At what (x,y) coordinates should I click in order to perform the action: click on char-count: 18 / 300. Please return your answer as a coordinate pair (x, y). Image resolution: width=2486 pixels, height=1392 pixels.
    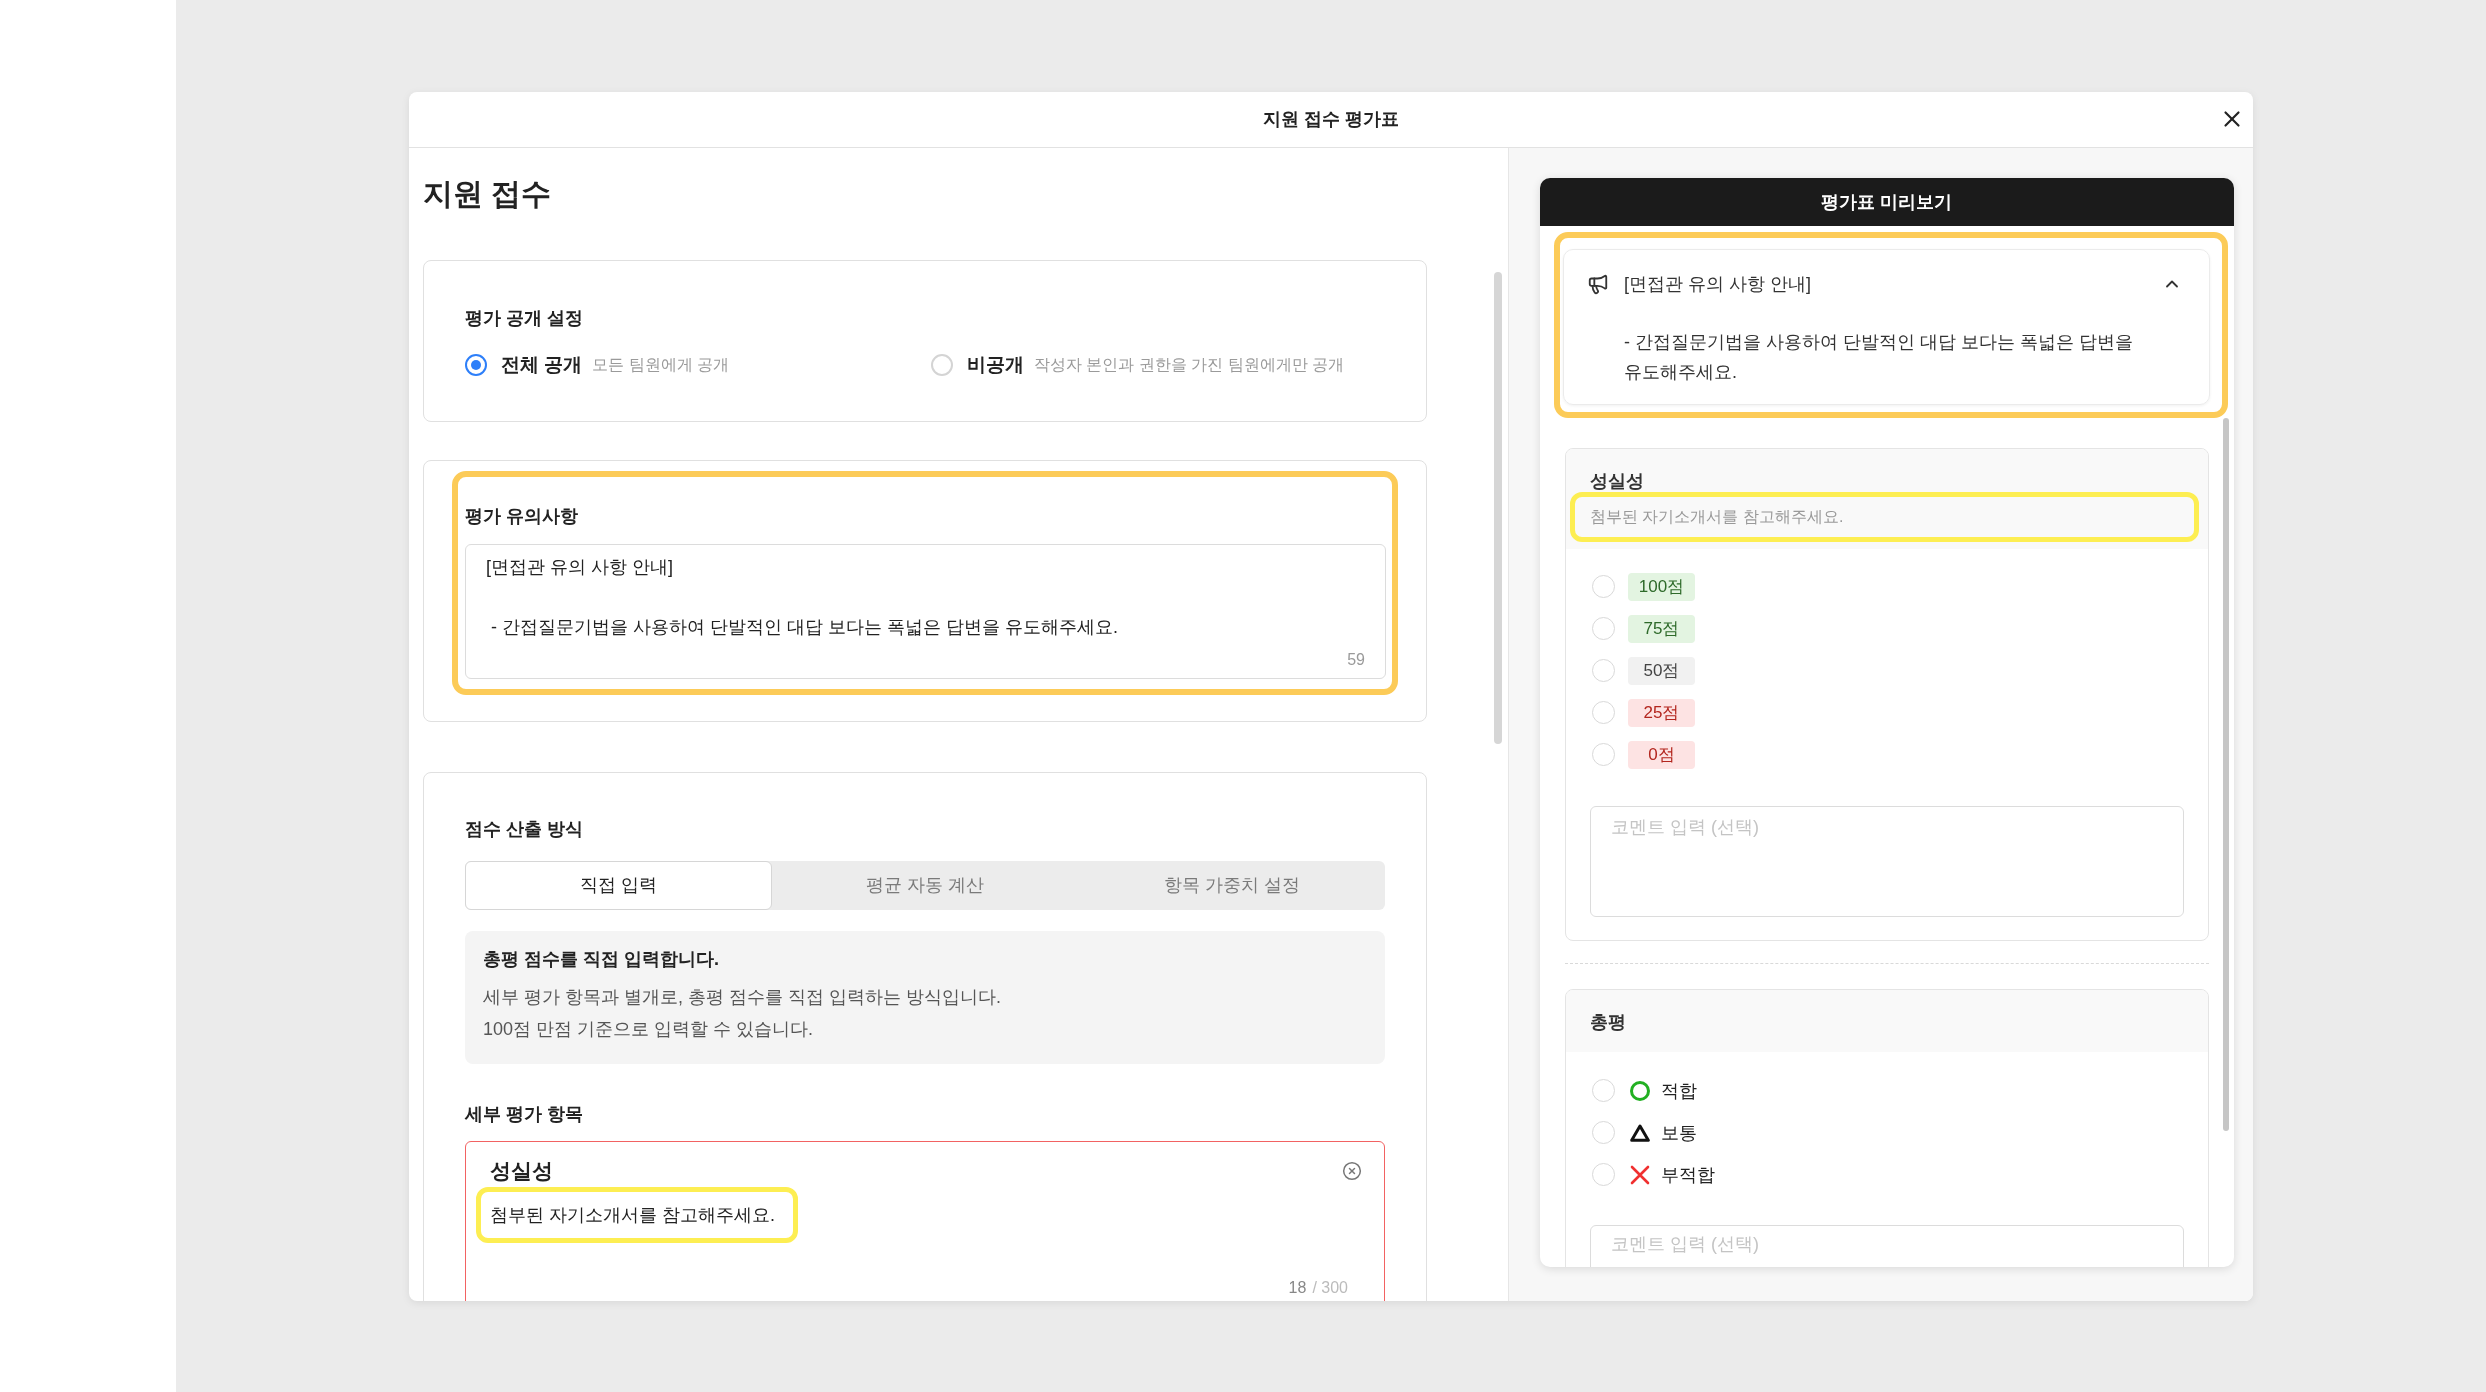
    Looking at the image, I should click on (1318, 1287).